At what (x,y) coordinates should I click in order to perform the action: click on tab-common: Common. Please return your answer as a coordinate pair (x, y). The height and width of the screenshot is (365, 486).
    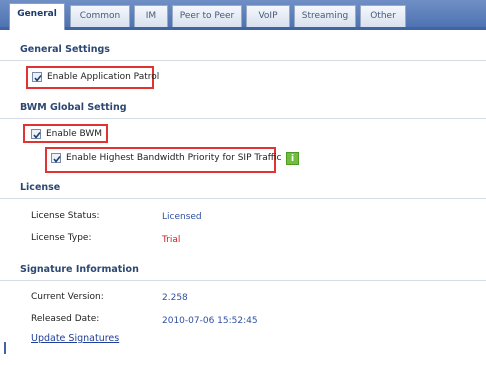
    Looking at the image, I should click on (100, 16).